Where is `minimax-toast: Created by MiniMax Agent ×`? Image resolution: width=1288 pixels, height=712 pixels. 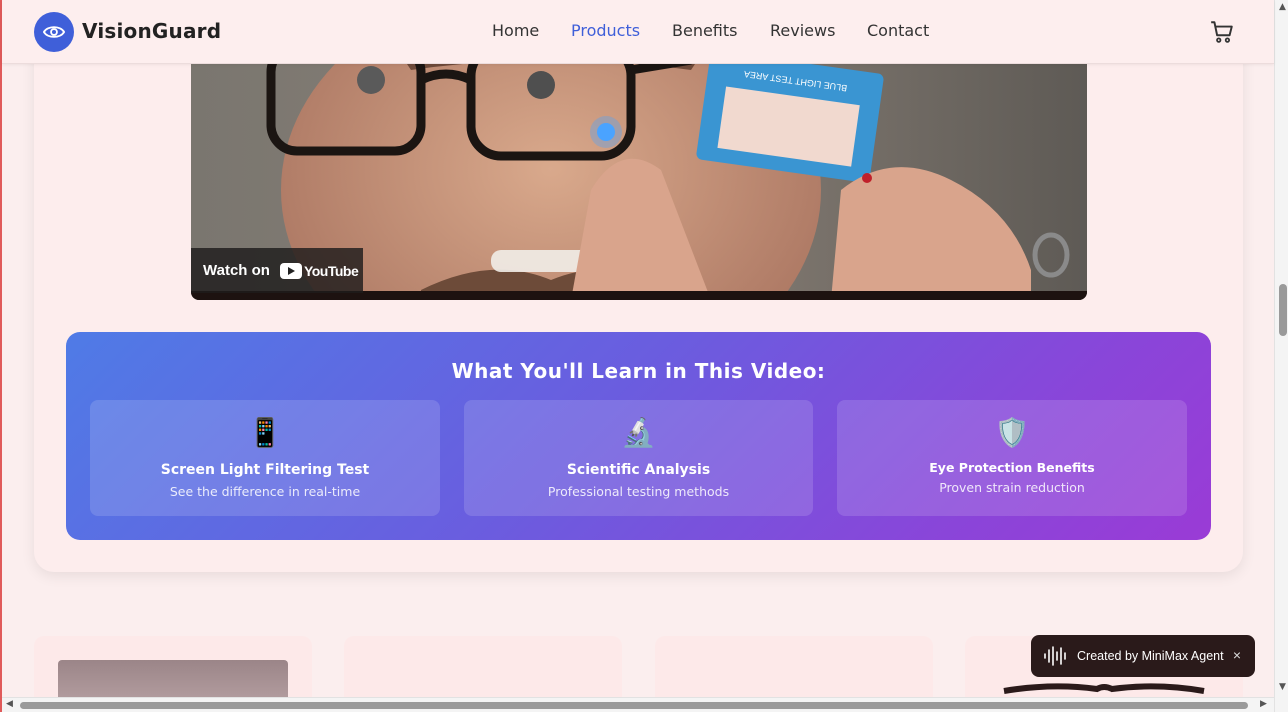 minimax-toast: Created by MiniMax Agent × is located at coordinates (1143, 656).